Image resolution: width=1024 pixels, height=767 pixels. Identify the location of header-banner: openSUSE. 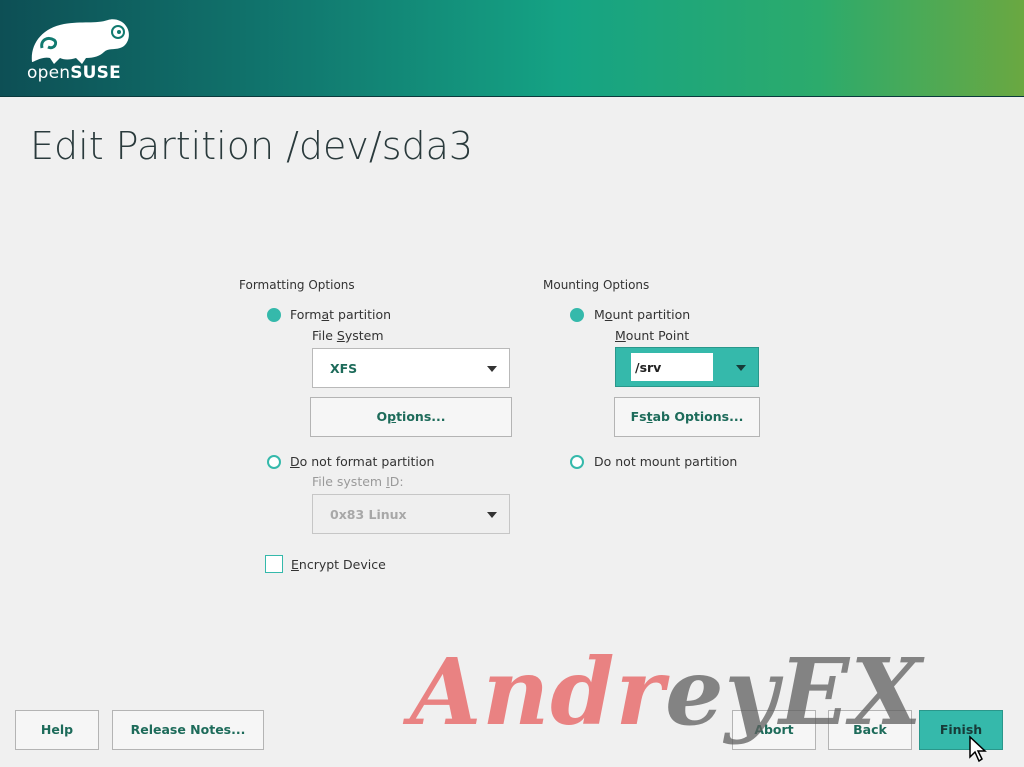
(512, 48).